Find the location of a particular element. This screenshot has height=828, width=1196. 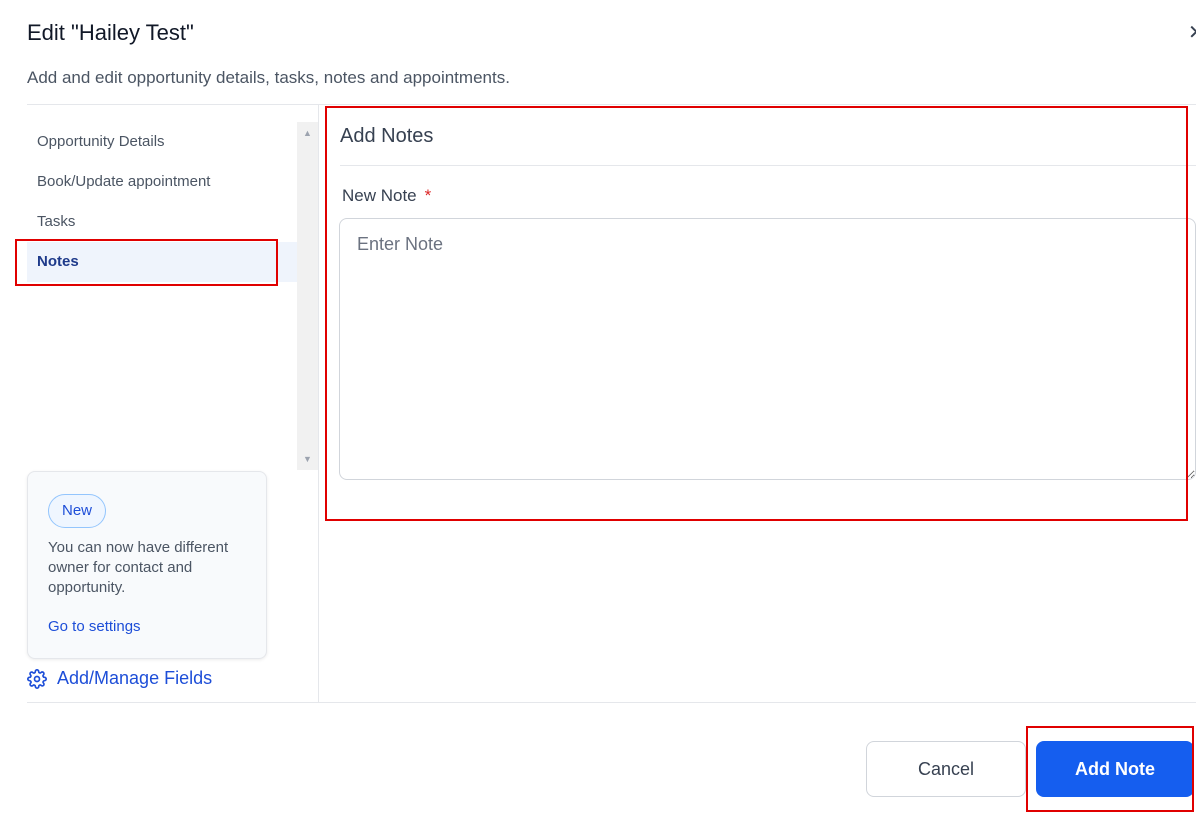

notes-panel-title: Add Notes is located at coordinates (387, 136).